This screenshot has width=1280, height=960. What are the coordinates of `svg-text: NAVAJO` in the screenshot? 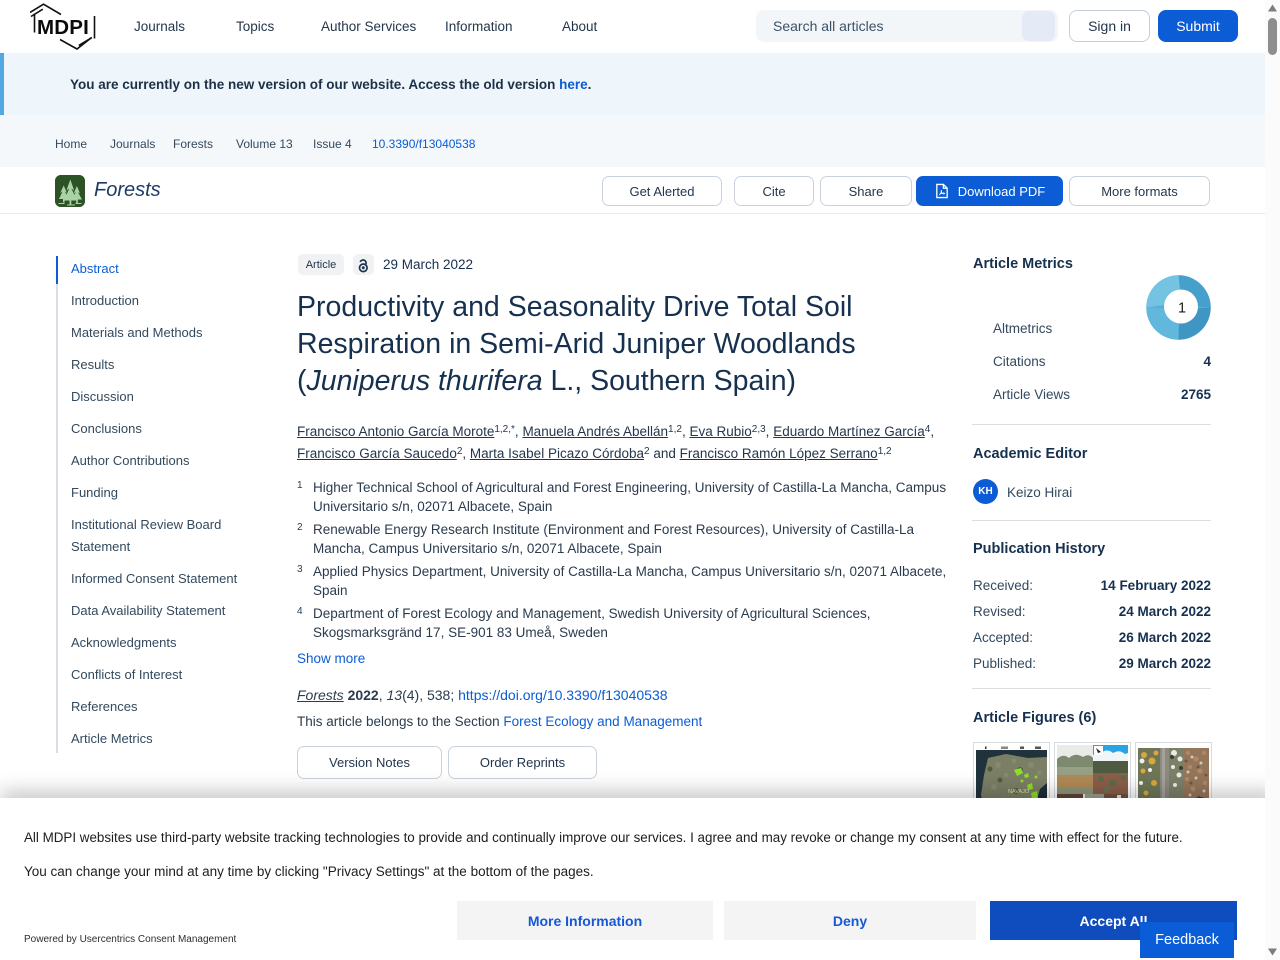 It's located at (1019, 792).